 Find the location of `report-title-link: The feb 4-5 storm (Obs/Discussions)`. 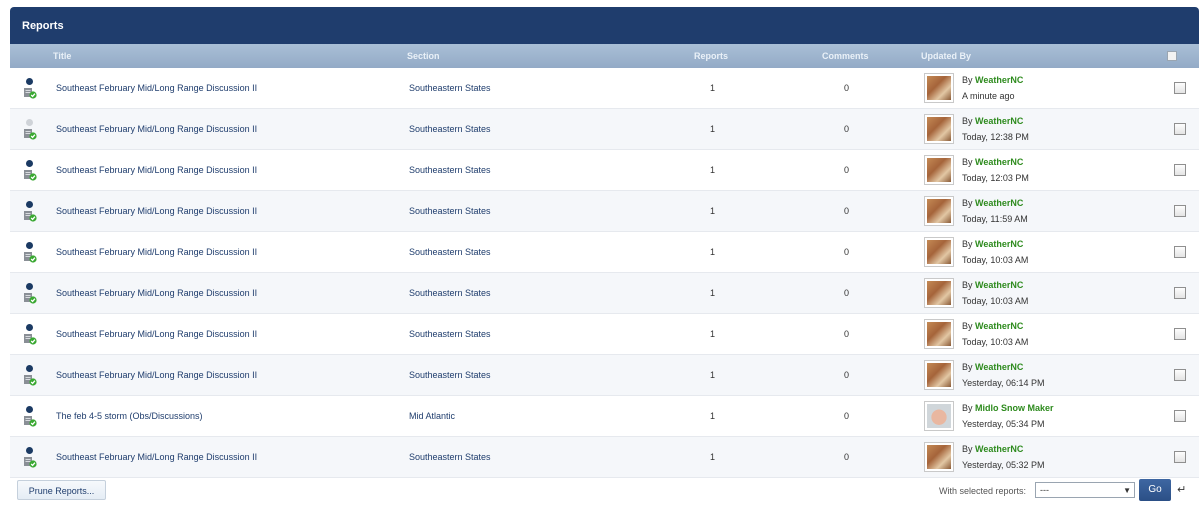

report-title-link: The feb 4-5 storm (Obs/Discussions) is located at coordinates (129, 416).